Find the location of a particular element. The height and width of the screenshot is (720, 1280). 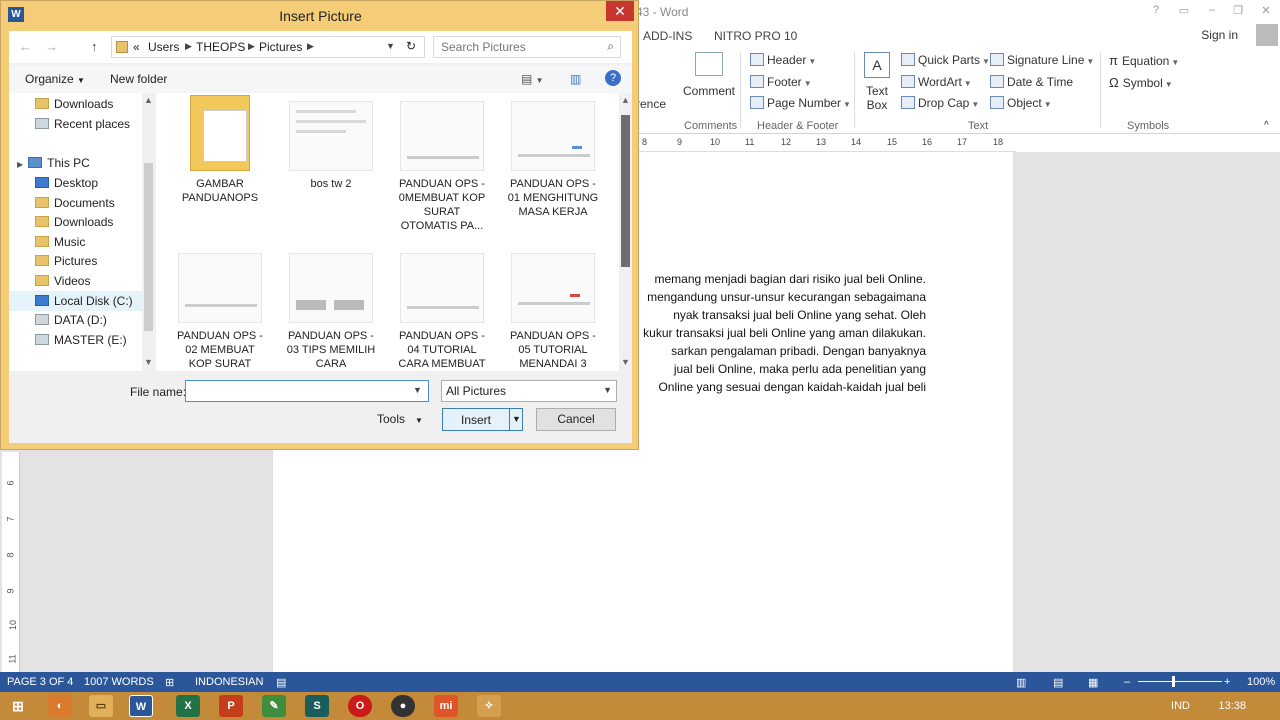

insert-dropdown-icon: ▼ is located at coordinates (516, 419).